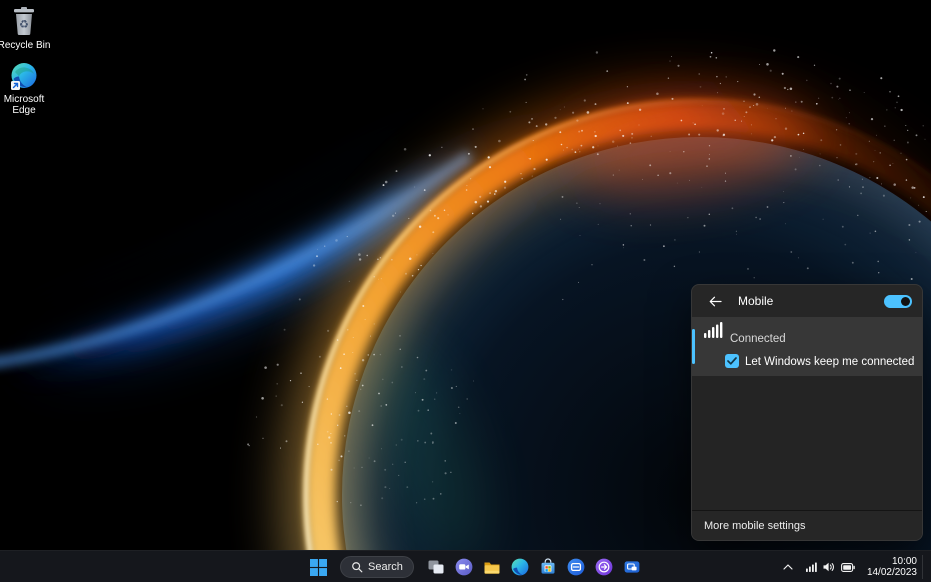  Describe the element at coordinates (898, 301) in the screenshot. I see `mobile-toggle` at that location.